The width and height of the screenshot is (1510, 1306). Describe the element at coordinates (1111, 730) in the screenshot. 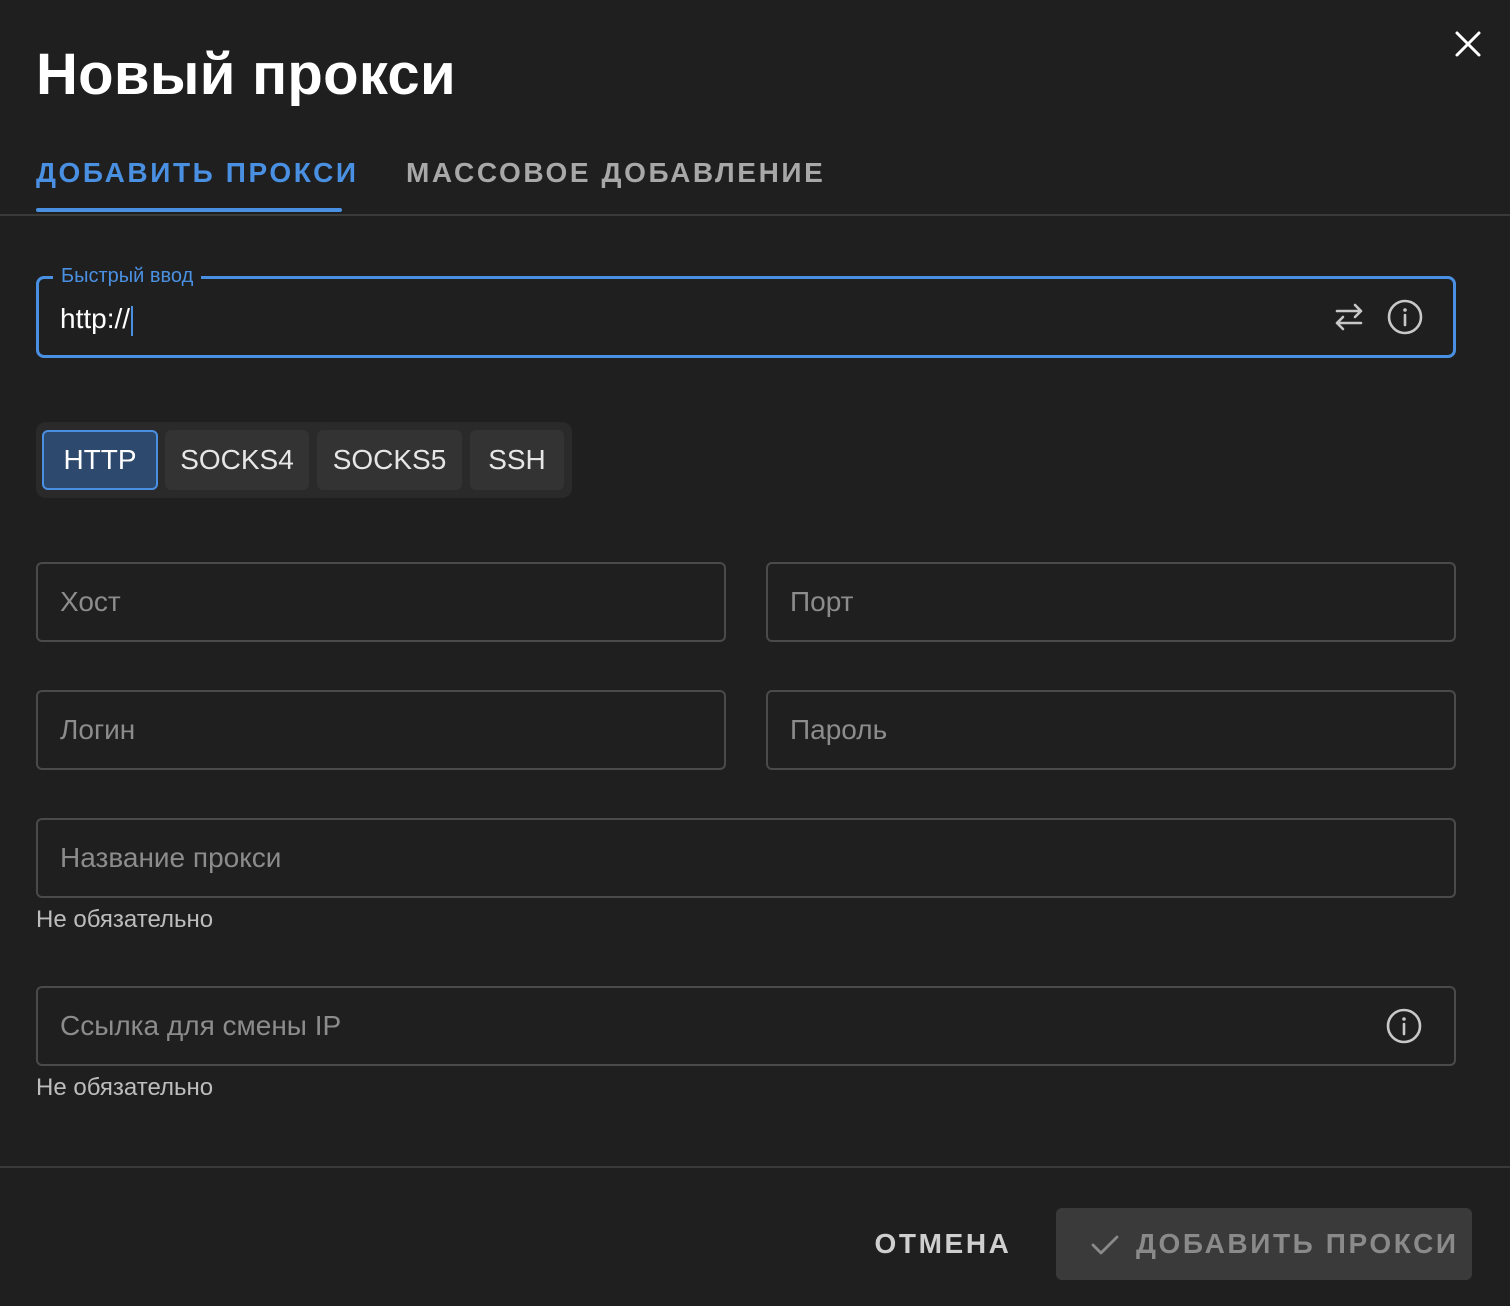

I see `password-input: Пароль` at that location.